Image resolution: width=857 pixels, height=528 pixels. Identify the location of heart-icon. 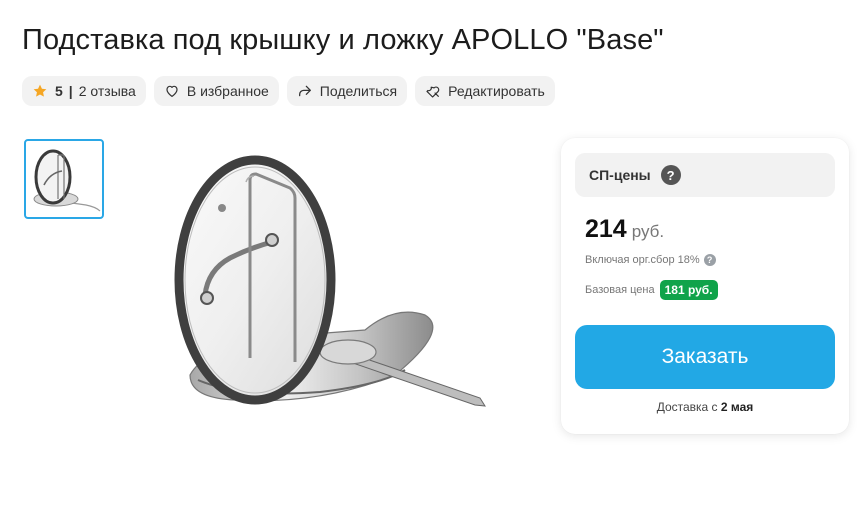
(172, 91).